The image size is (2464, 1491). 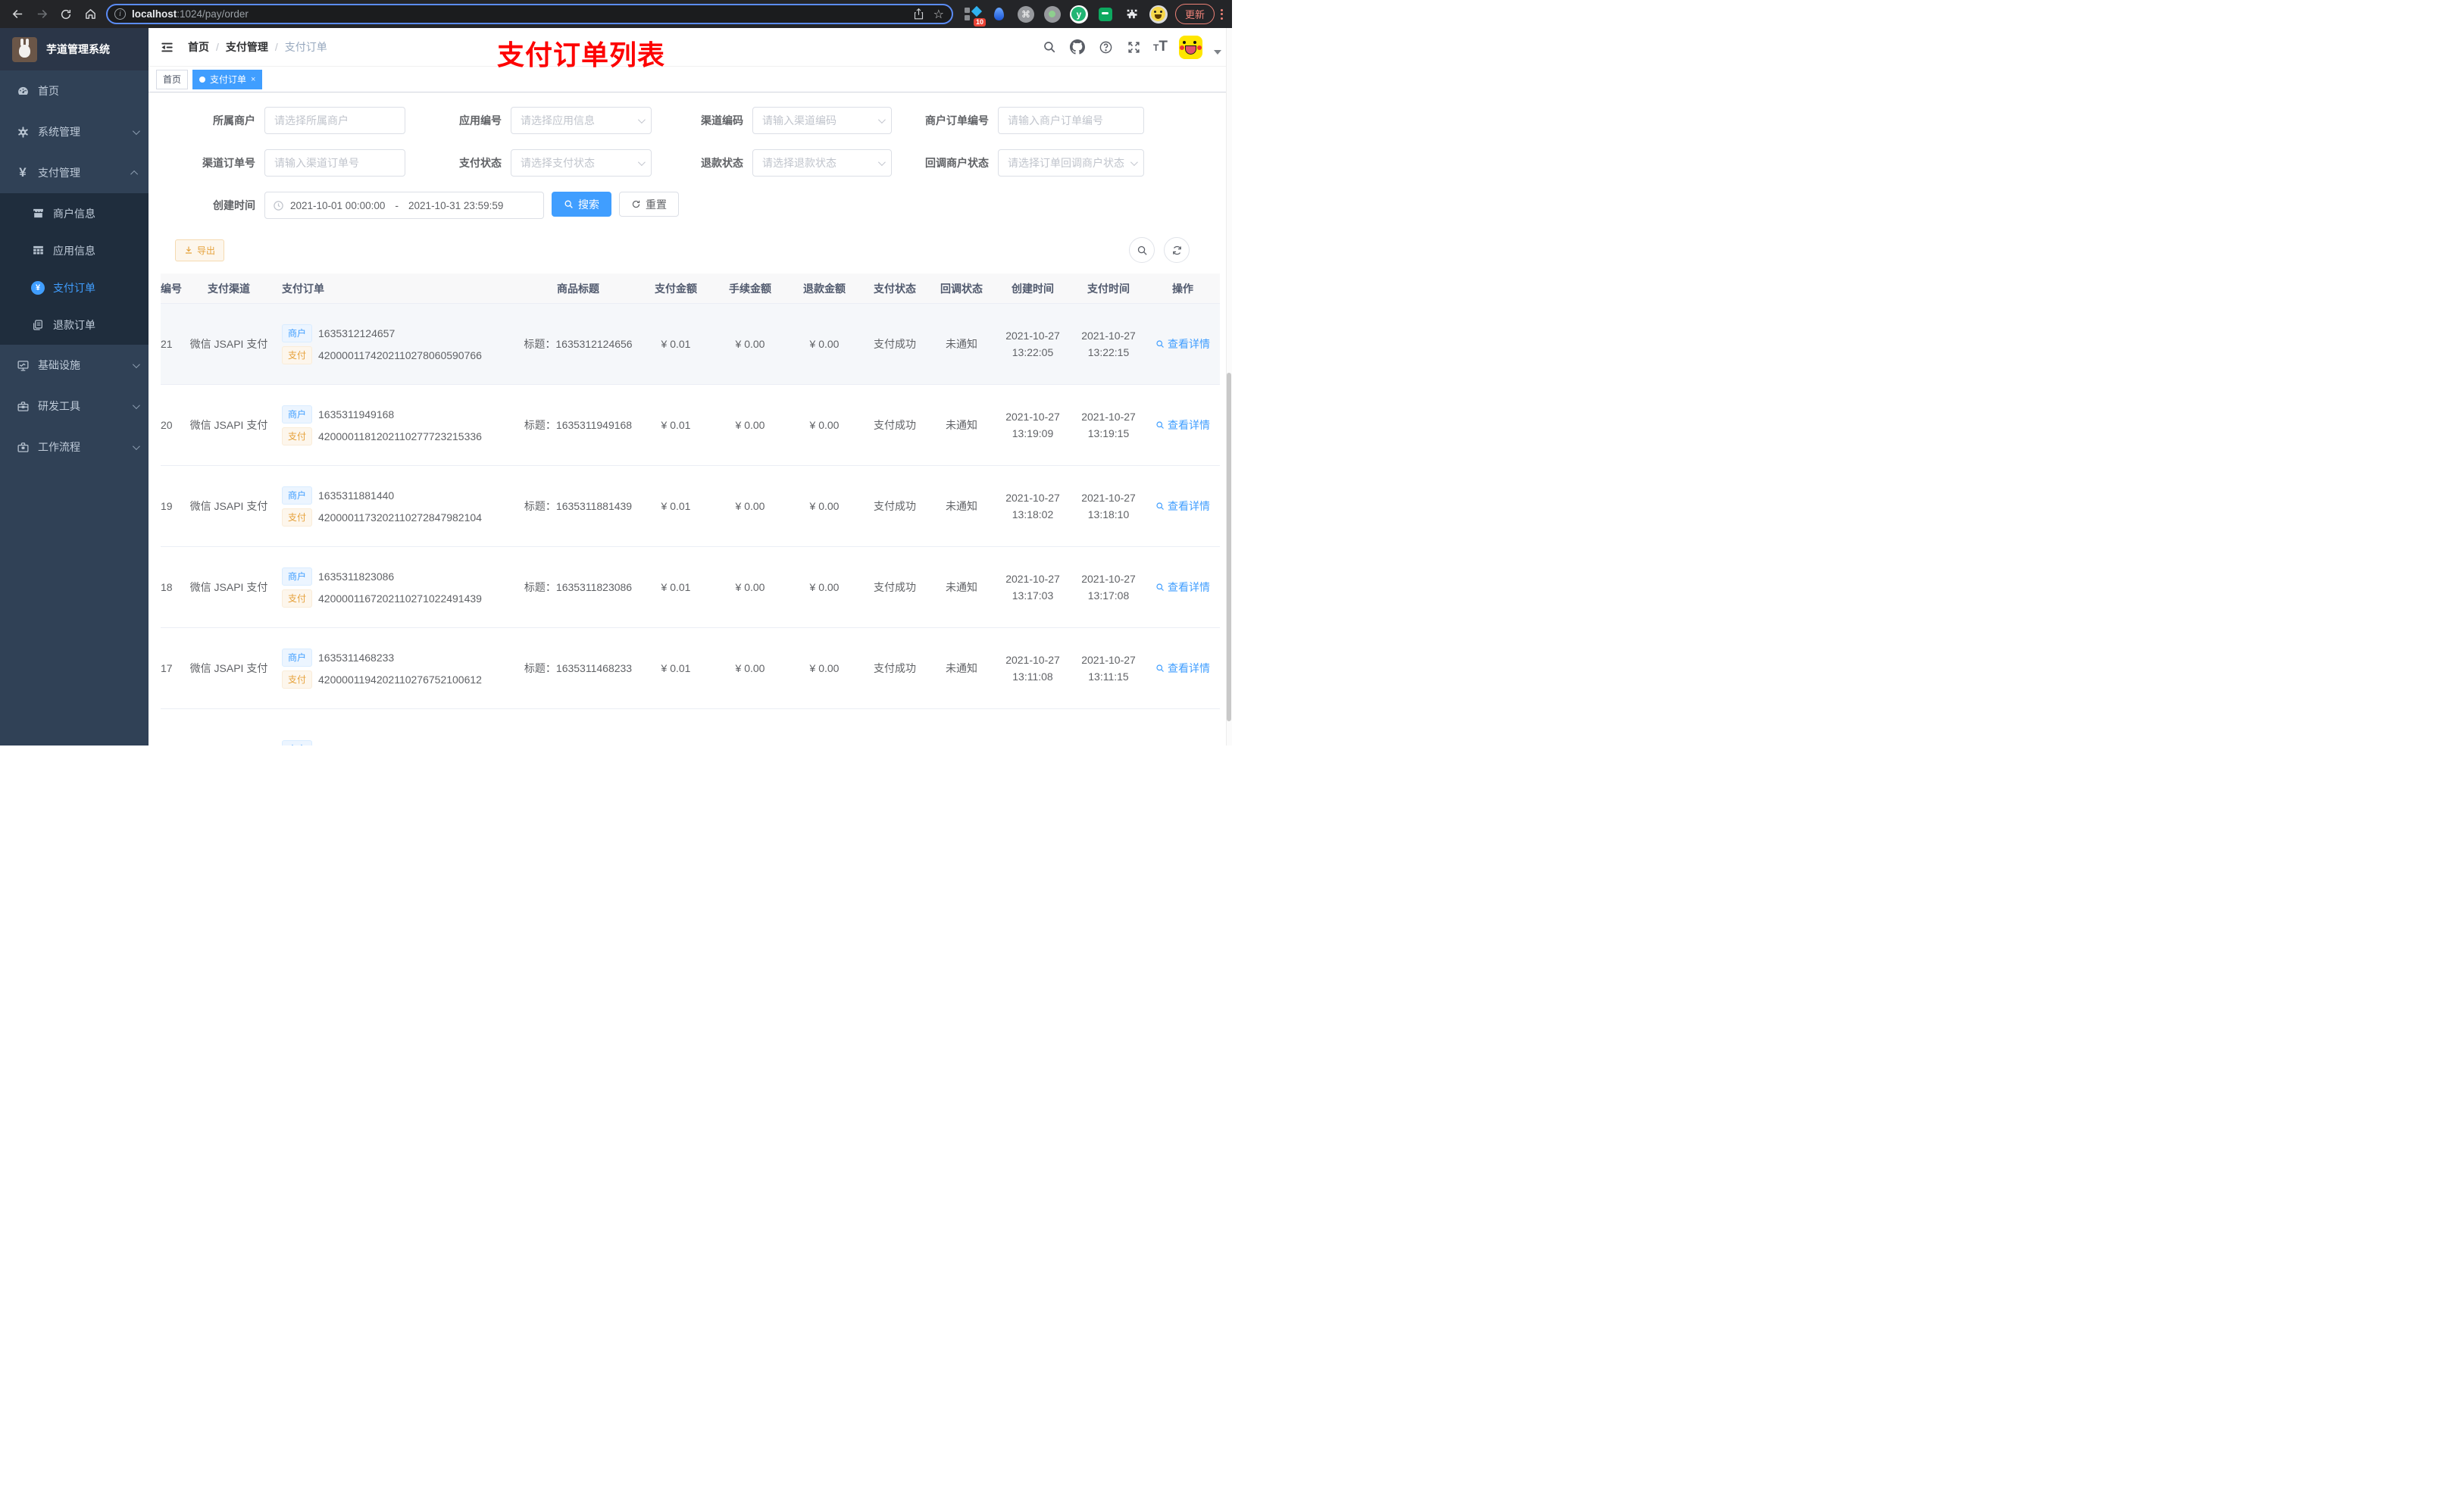 What do you see at coordinates (1190, 47) in the screenshot?
I see `user-avatar` at bounding box center [1190, 47].